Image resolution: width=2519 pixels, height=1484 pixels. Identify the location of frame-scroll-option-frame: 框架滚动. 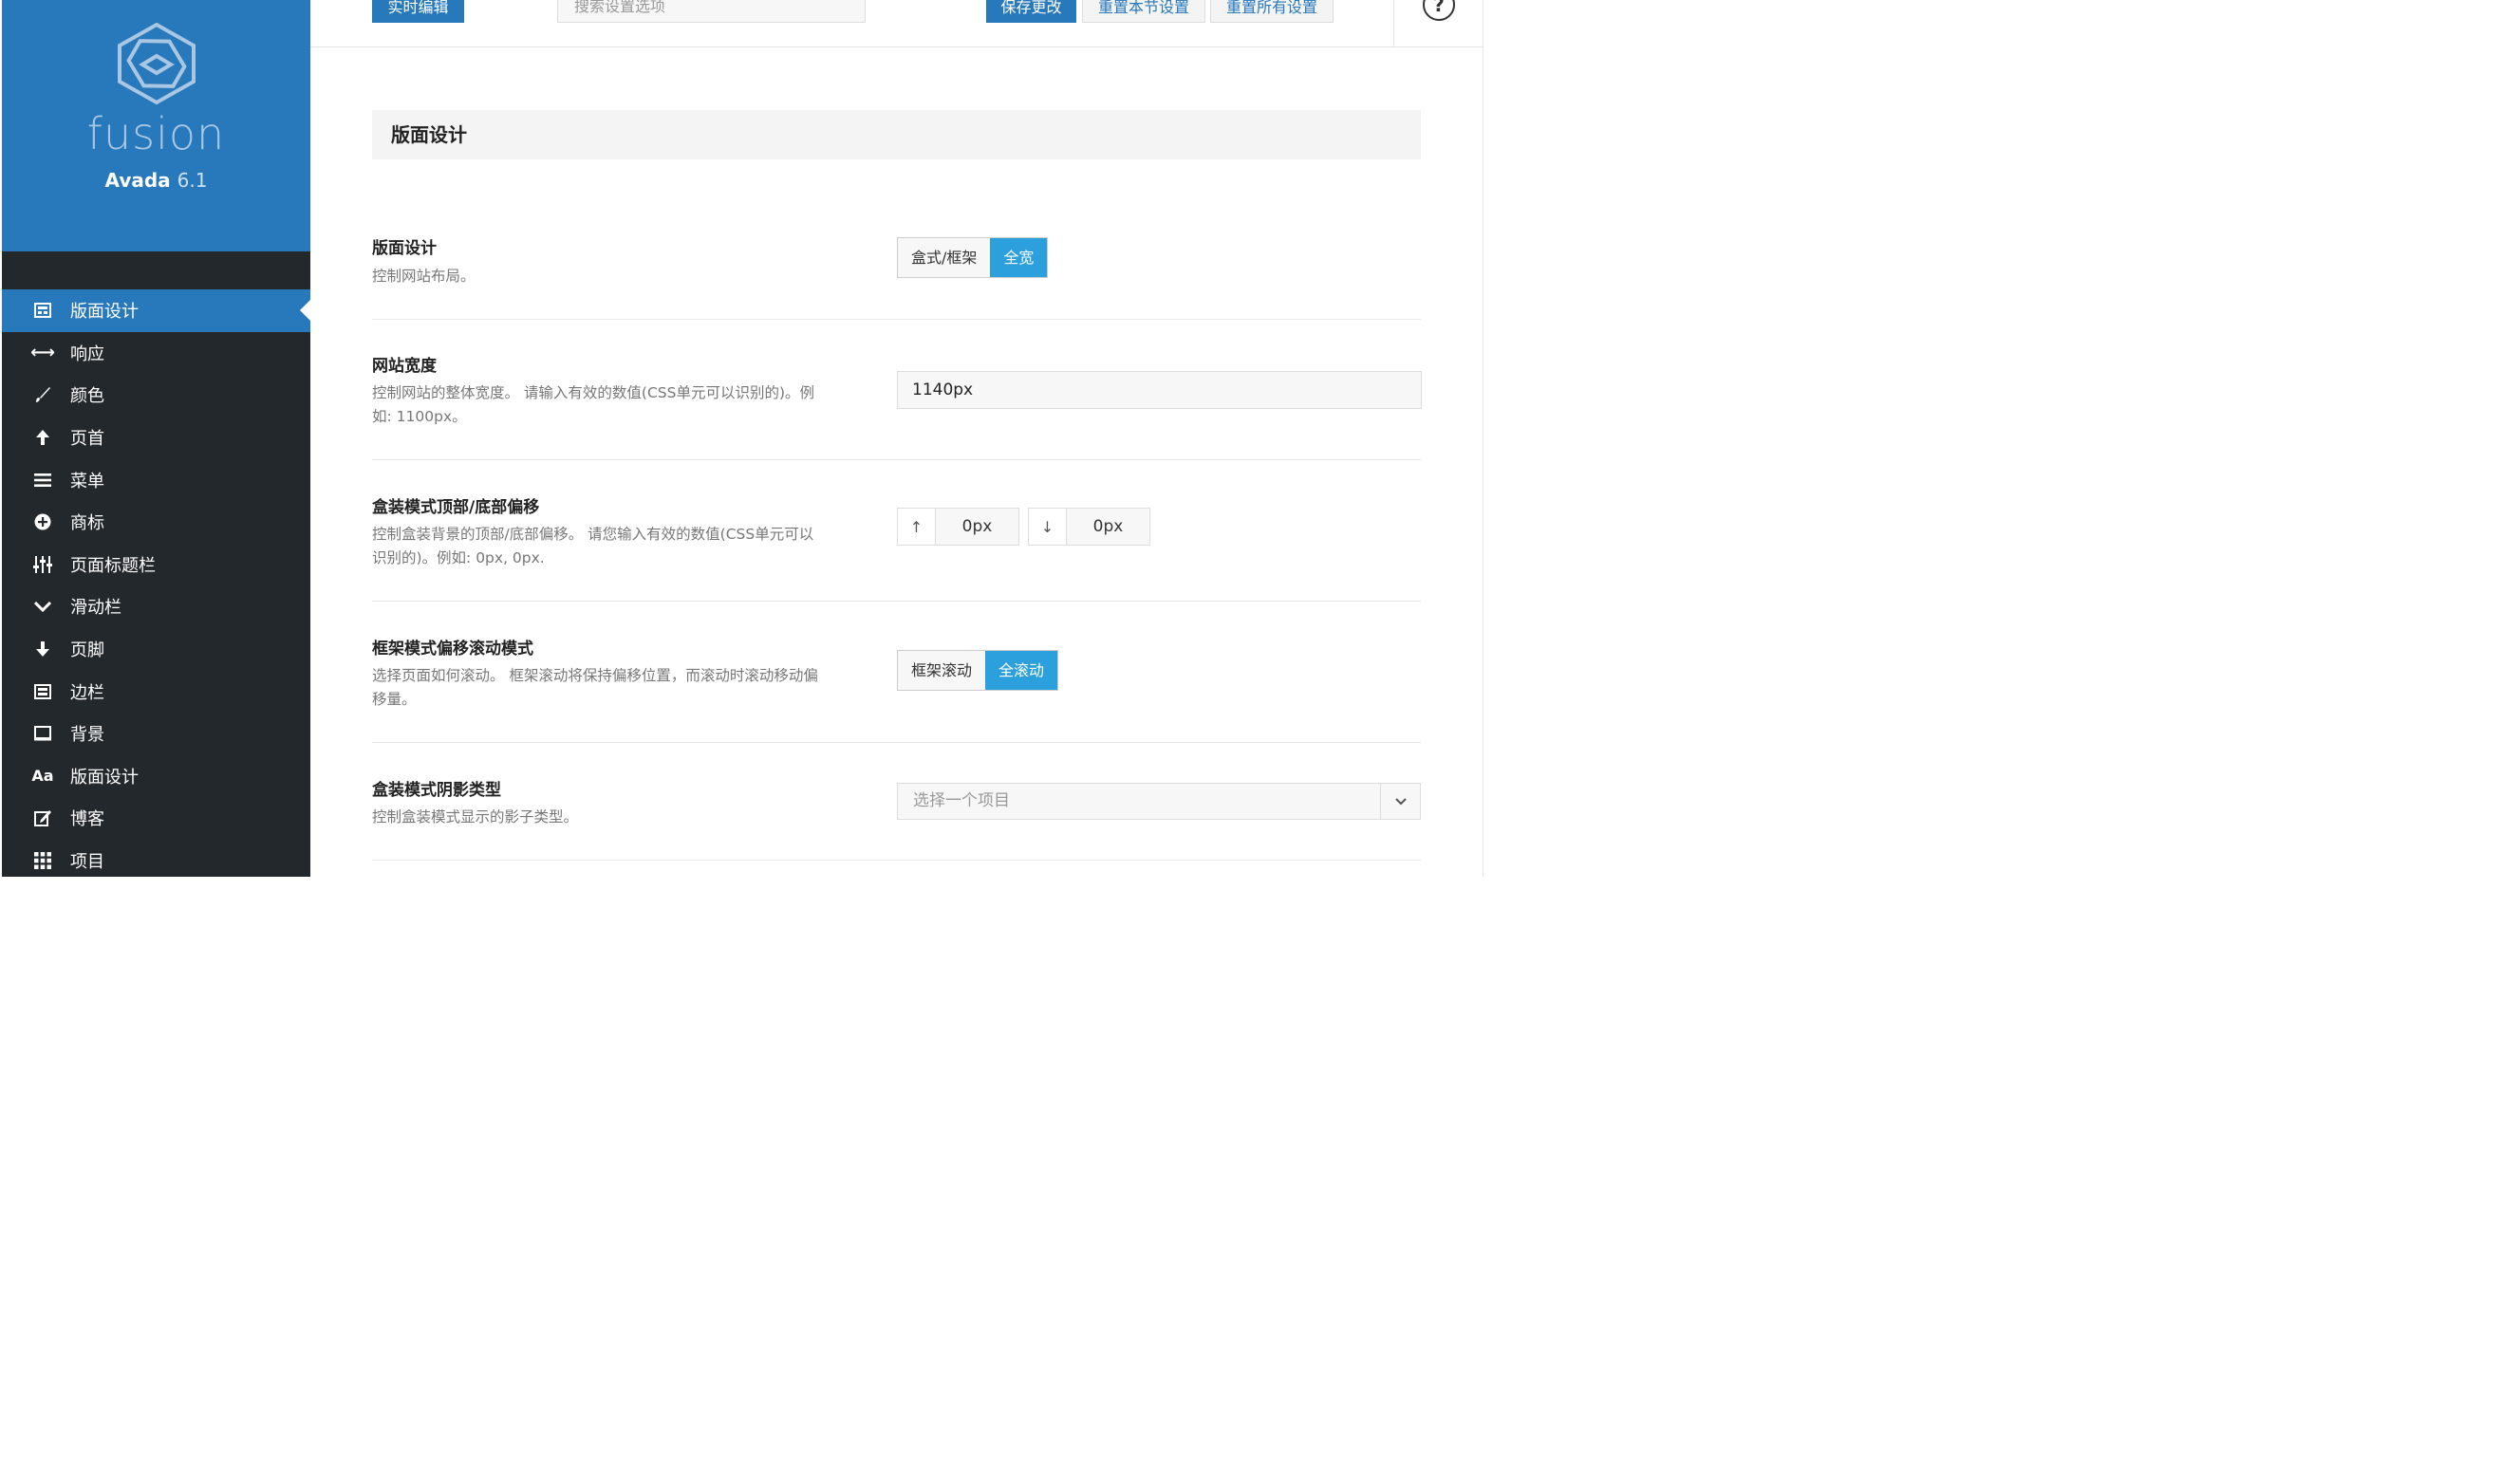
(942, 670).